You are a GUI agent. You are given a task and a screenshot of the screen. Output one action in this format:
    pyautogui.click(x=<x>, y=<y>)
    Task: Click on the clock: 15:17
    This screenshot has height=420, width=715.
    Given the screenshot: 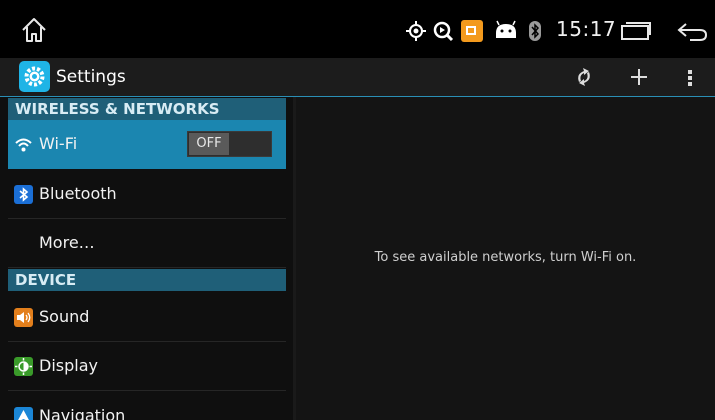 What is the action you would take?
    pyautogui.click(x=586, y=29)
    